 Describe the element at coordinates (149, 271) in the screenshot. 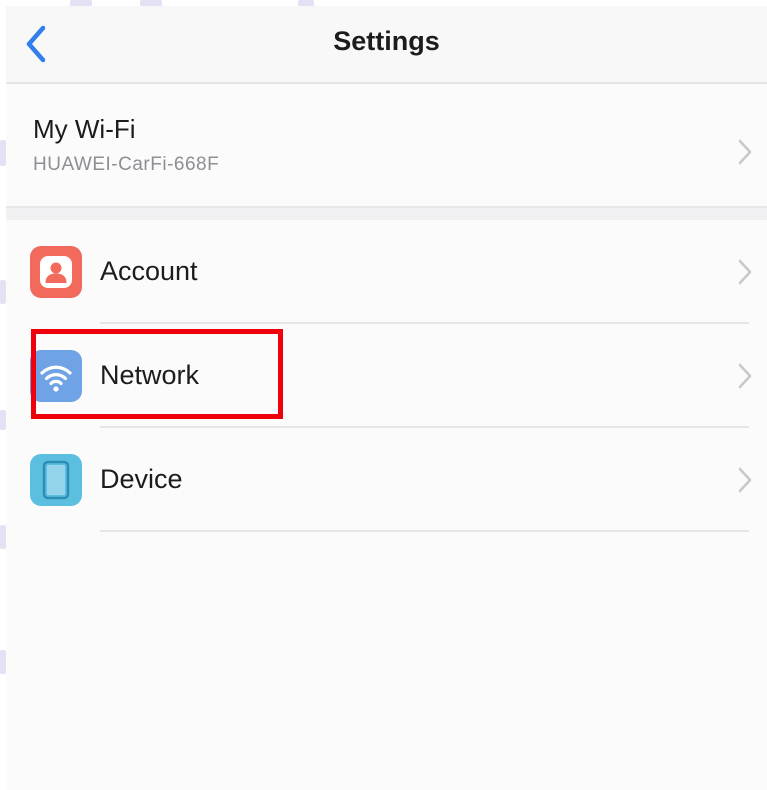

I see `menu-item-label: Account` at that location.